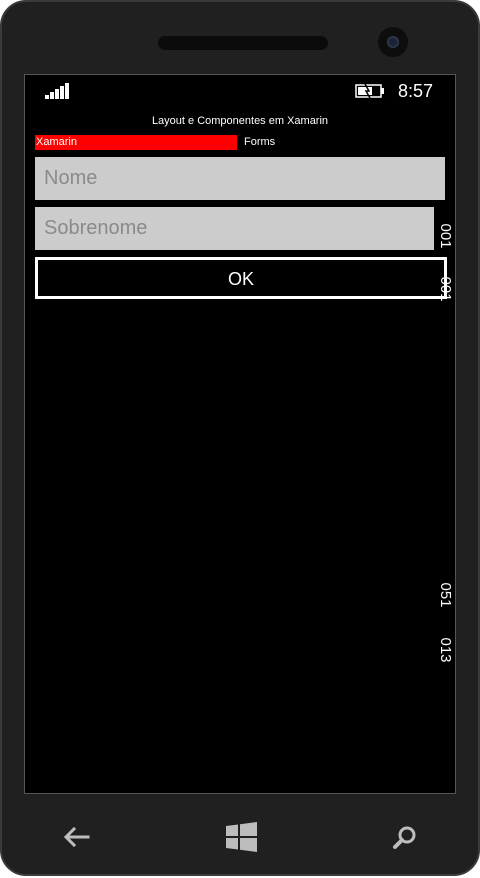 The image size is (480, 878). Describe the element at coordinates (405, 838) in the screenshot. I see `search-icon` at that location.